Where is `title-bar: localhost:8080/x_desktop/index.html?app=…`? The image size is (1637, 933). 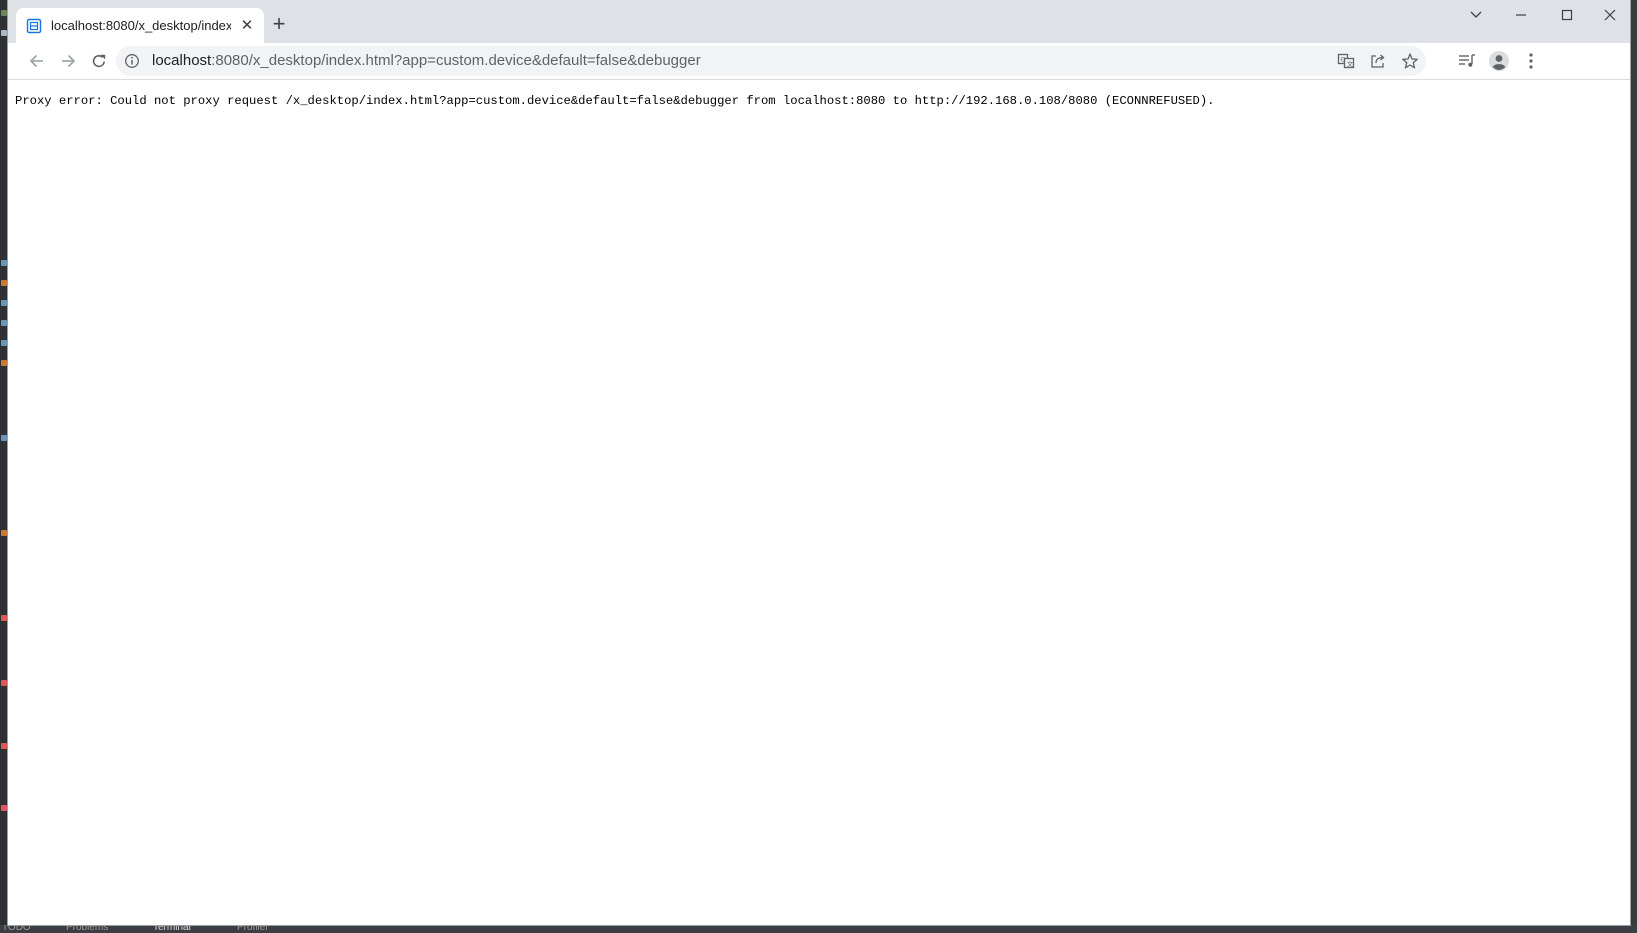 title-bar: localhost:8080/x_desktop/index.html?app=… is located at coordinates (819, 21).